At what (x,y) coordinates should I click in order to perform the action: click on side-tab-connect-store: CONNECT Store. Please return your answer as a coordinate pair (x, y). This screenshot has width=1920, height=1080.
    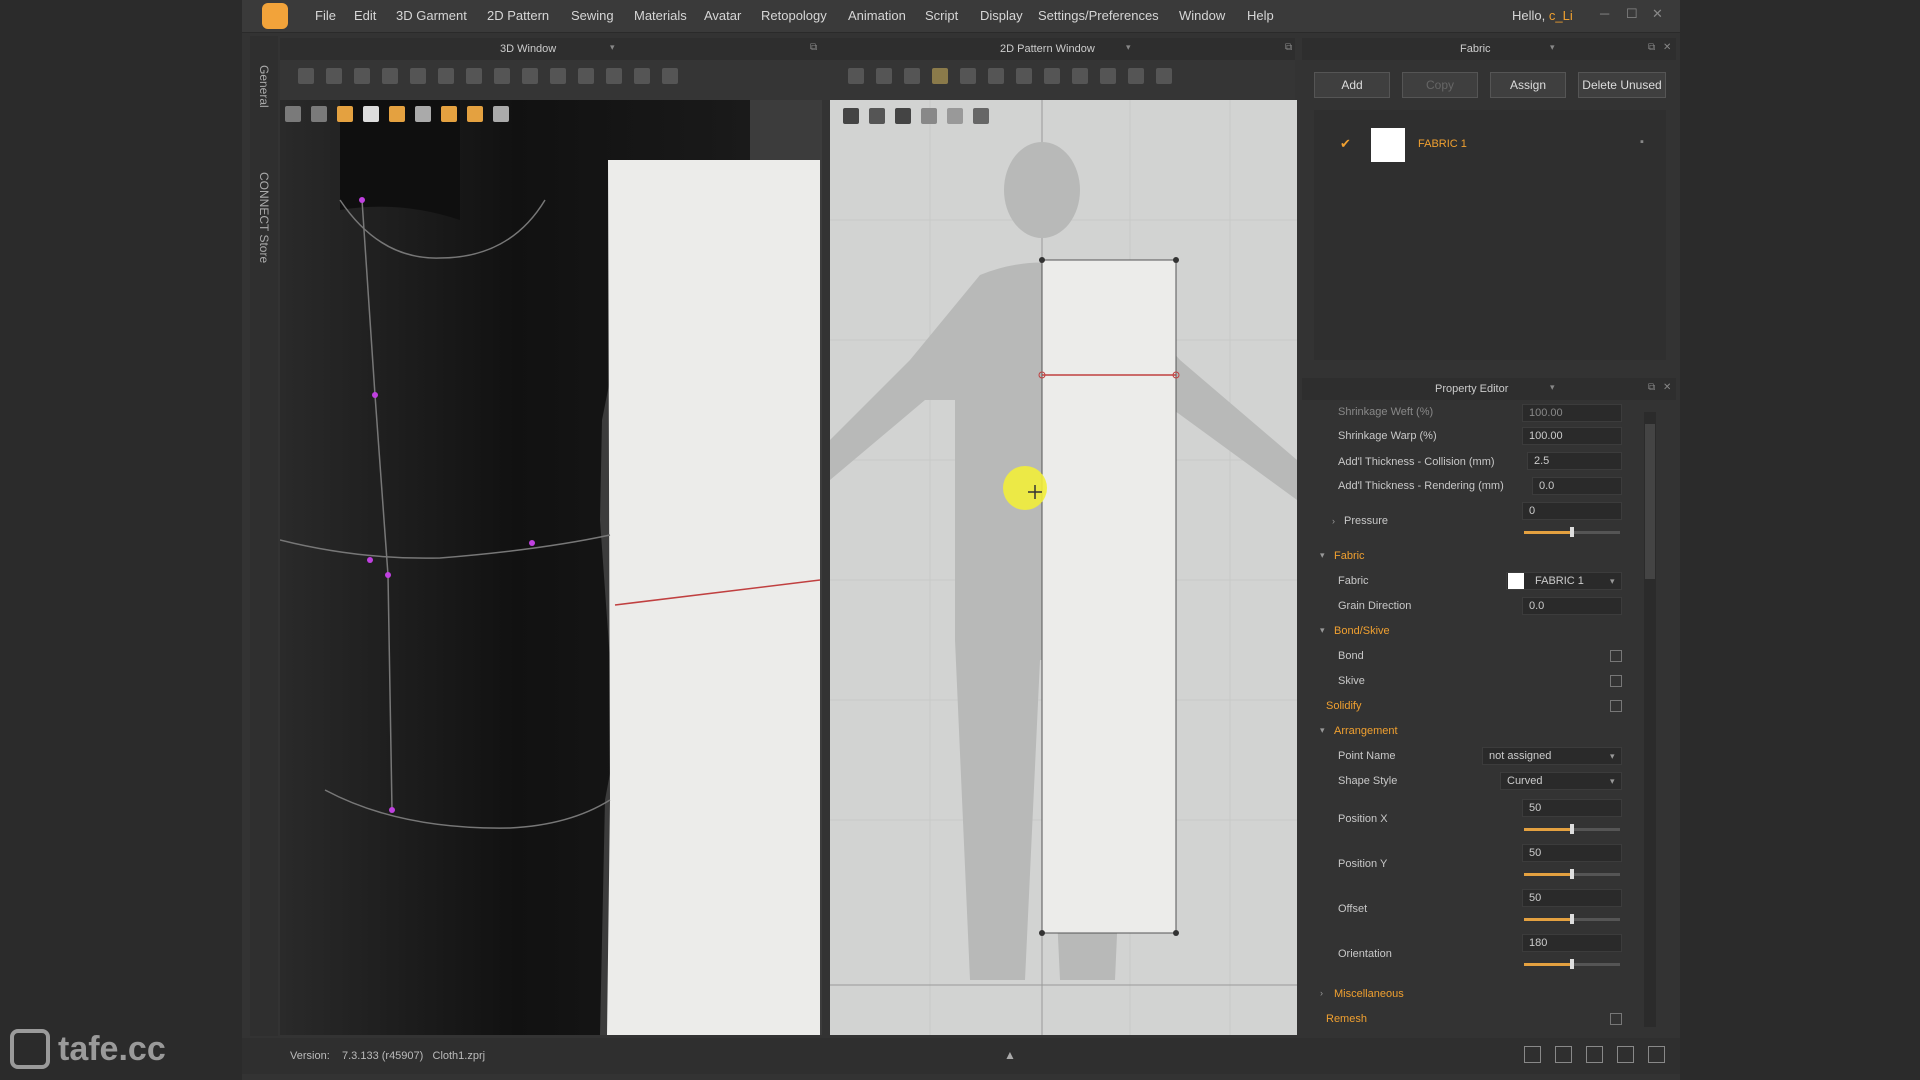
    Looking at the image, I should click on (264, 217).